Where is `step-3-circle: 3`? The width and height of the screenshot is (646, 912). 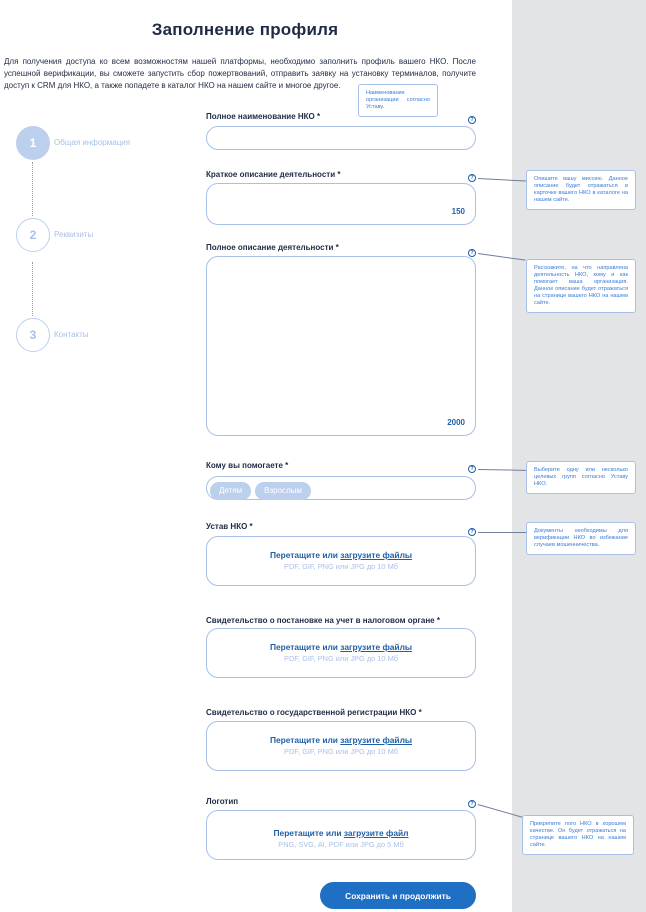
step-3-circle: 3 is located at coordinates (33, 335).